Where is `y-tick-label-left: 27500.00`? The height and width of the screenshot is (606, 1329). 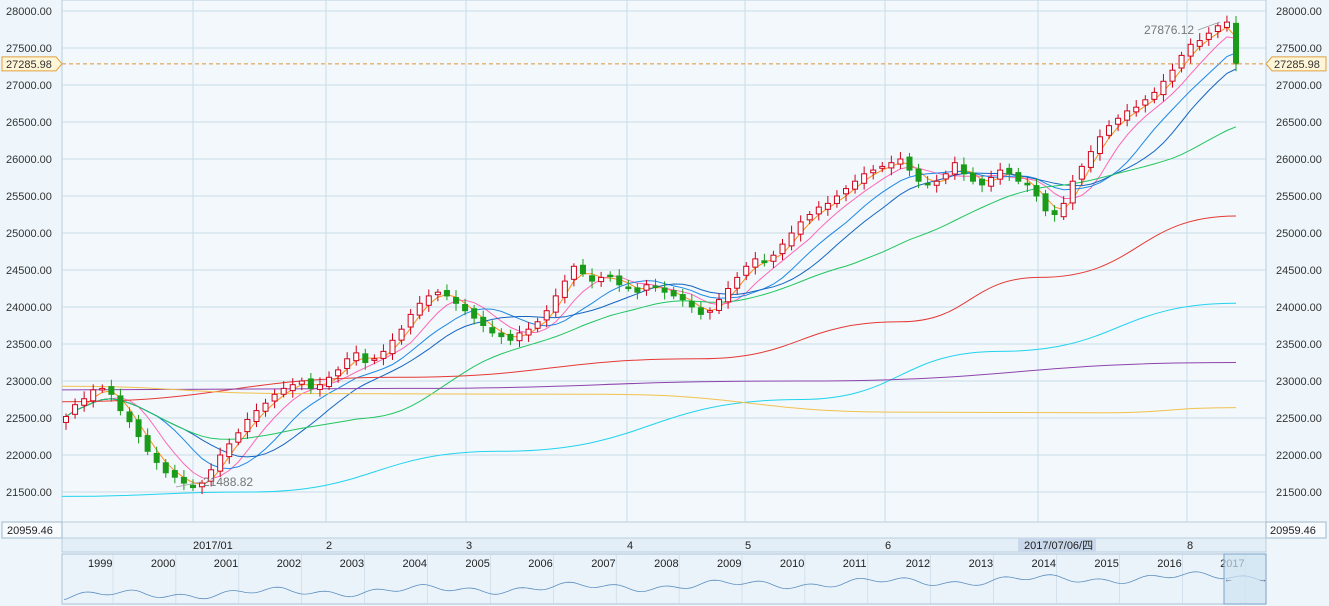 y-tick-label-left: 27500.00 is located at coordinates (29, 49).